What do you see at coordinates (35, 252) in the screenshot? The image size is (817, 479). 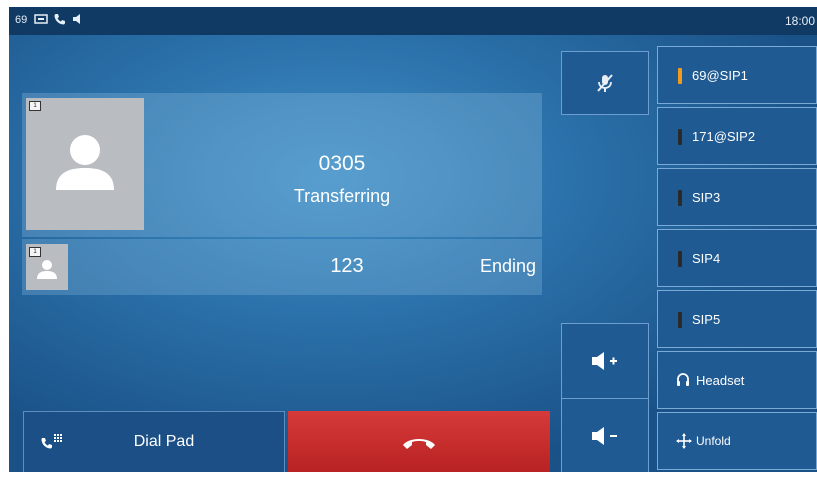 I see `line-badge-small: 1` at bounding box center [35, 252].